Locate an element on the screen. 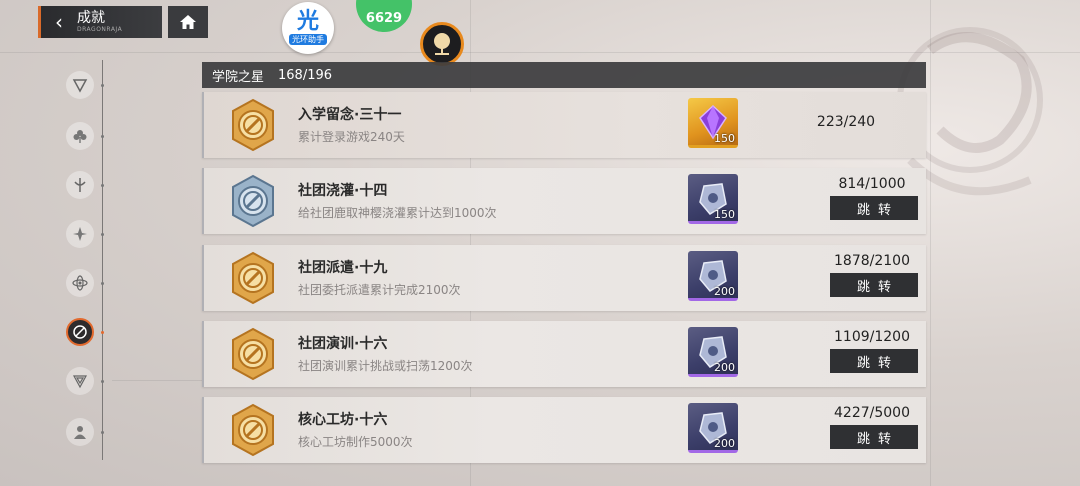  compass-slash-icon is located at coordinates (80, 332).